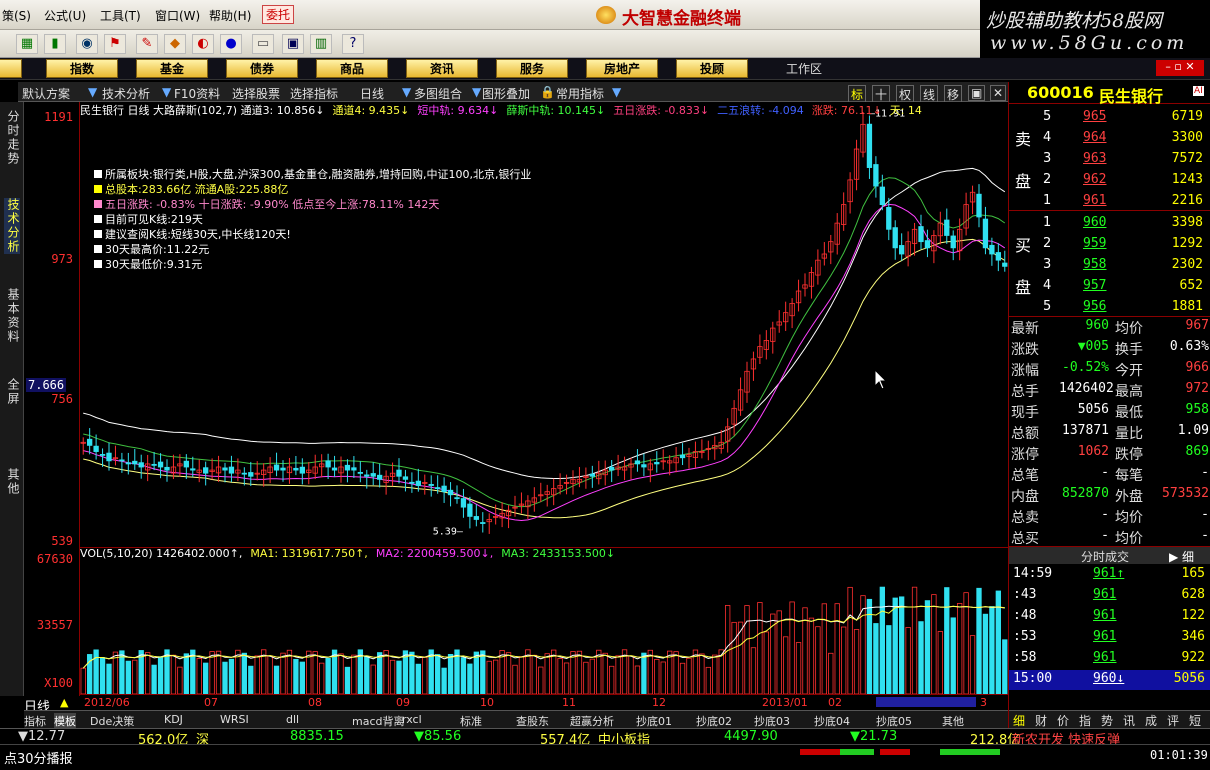 The width and height of the screenshot is (1210, 770). I want to click on drop-icon: ●, so click(231, 44).